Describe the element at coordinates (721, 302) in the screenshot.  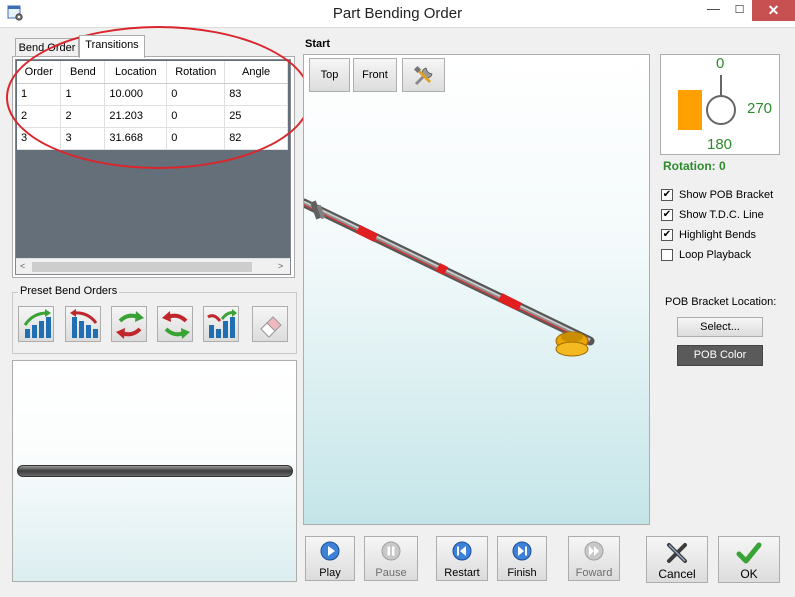
I see `pob-bracket-location-label: POB Bracket Location:` at that location.